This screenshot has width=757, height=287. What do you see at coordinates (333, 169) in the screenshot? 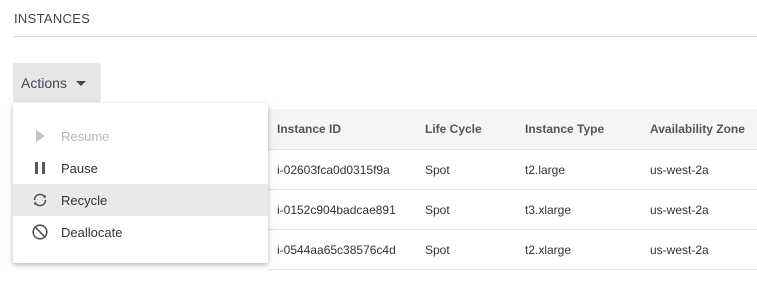
I see `cell-instance-id: i-02603fca0d0315f9a` at bounding box center [333, 169].